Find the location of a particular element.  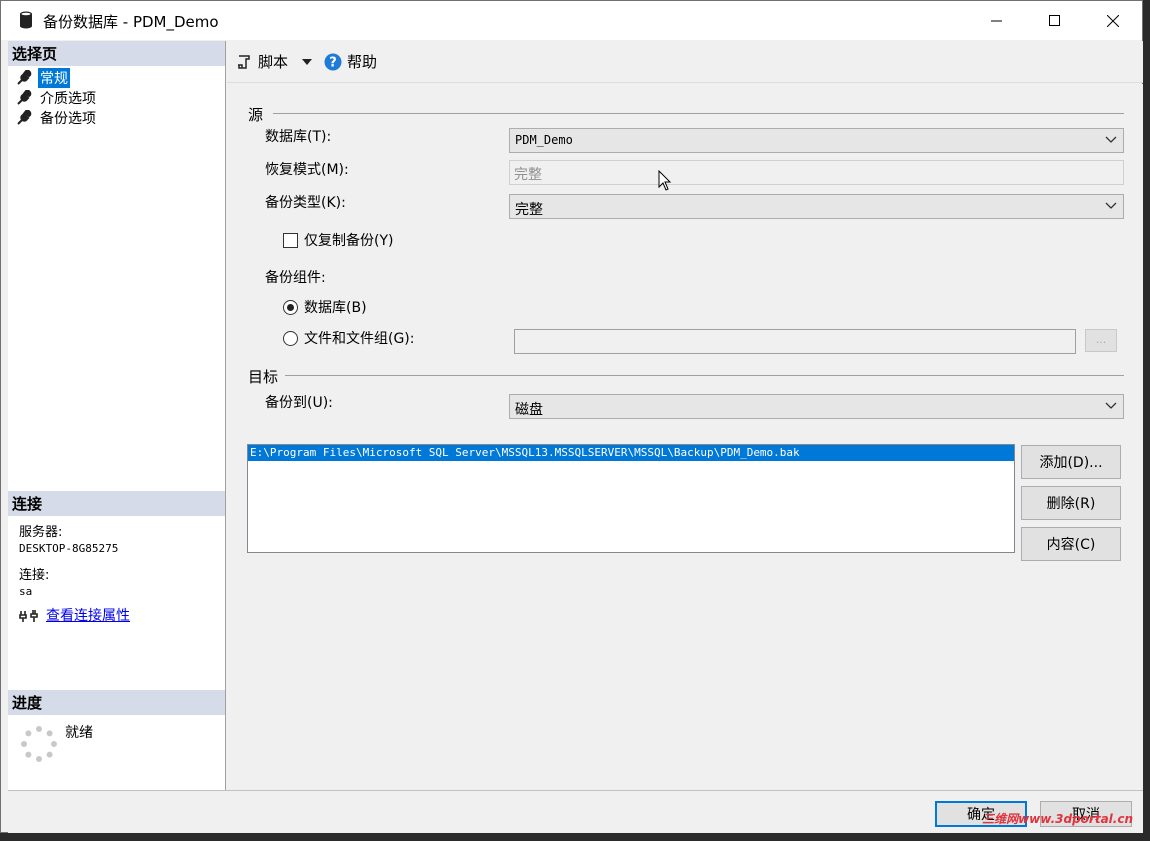

checkbox-box is located at coordinates (290, 240).